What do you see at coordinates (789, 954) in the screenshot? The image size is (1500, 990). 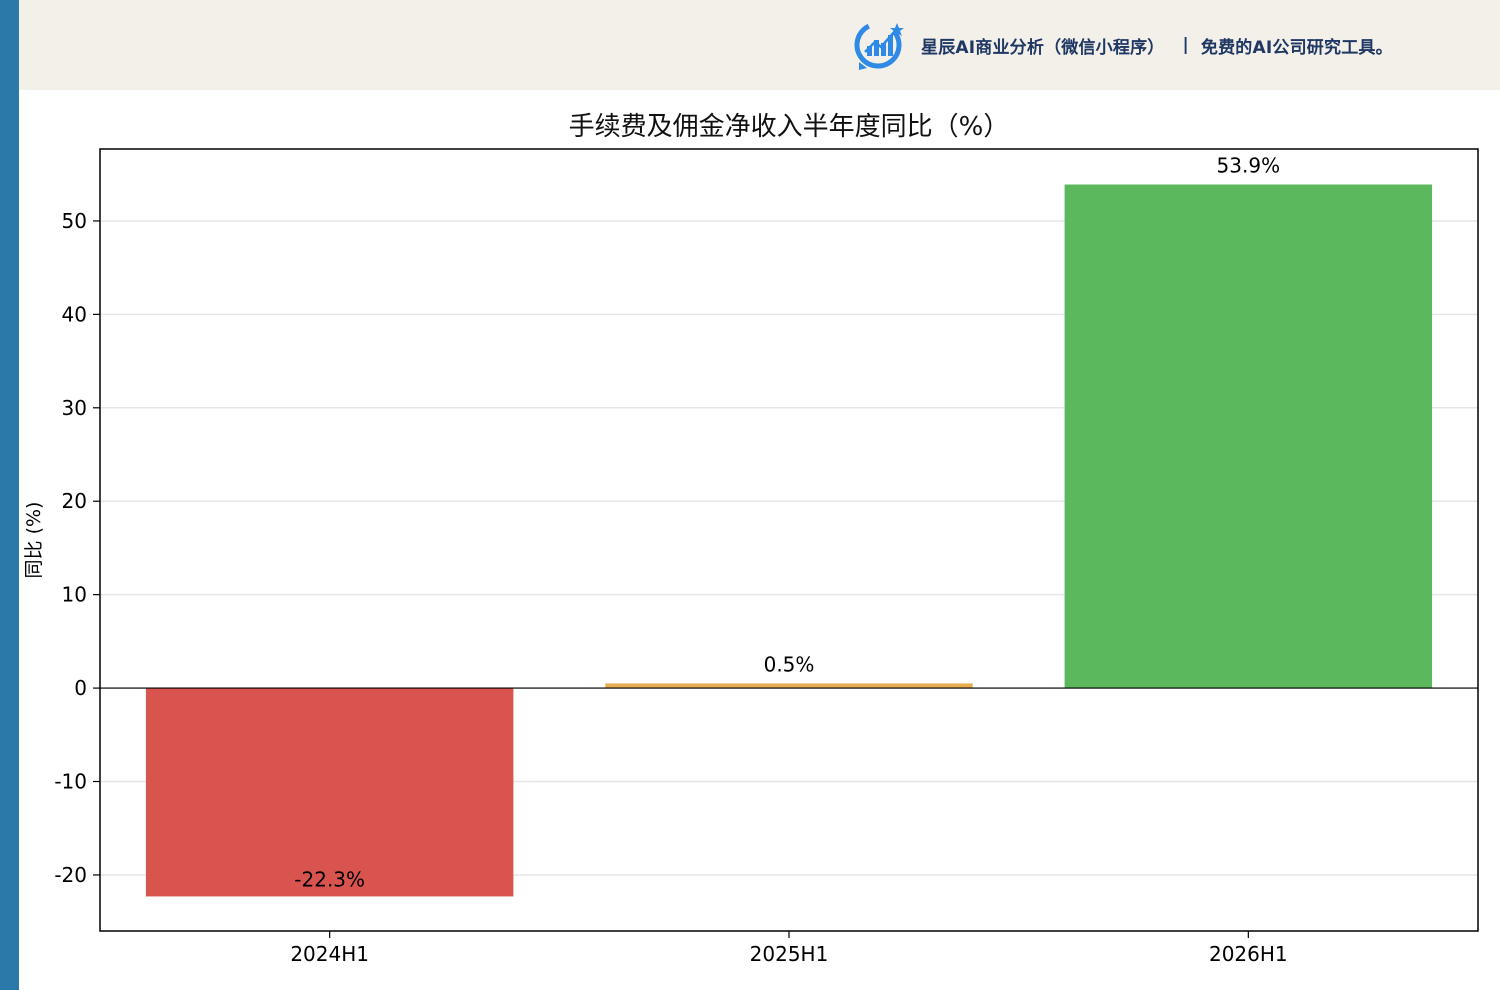 I see `x-tick-label: 2025H1` at bounding box center [789, 954].